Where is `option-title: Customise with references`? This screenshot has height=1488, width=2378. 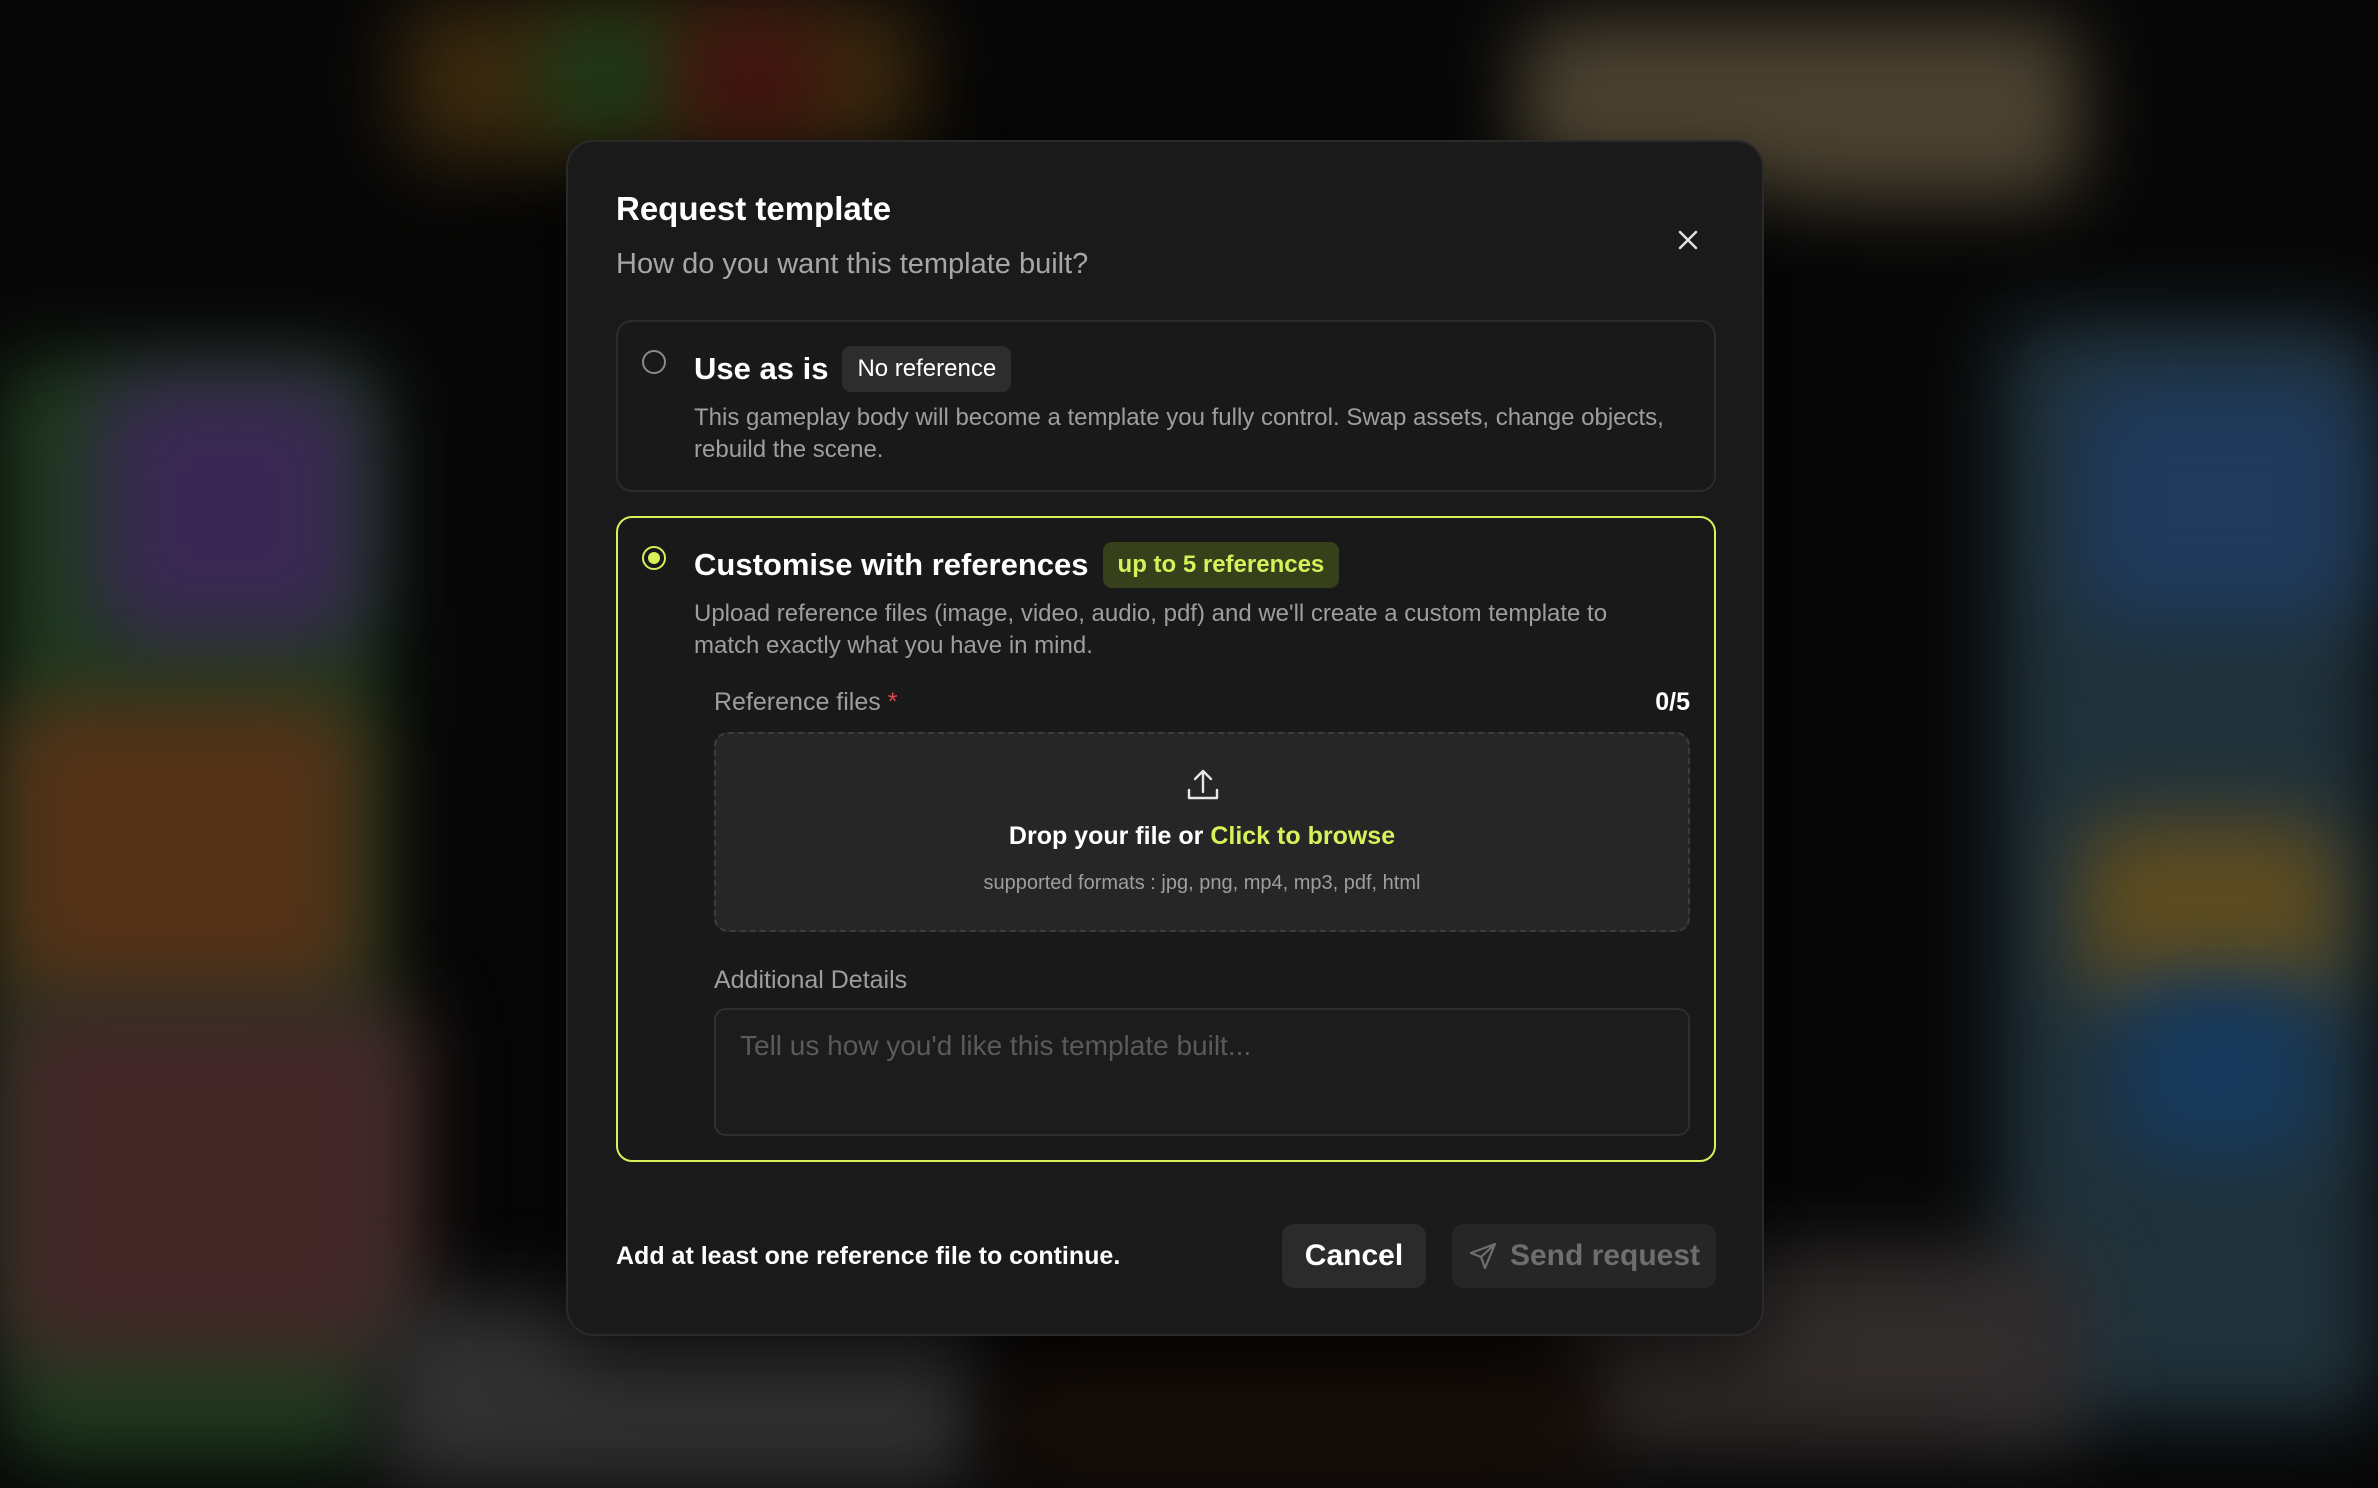 option-title: Customise with references is located at coordinates (891, 564).